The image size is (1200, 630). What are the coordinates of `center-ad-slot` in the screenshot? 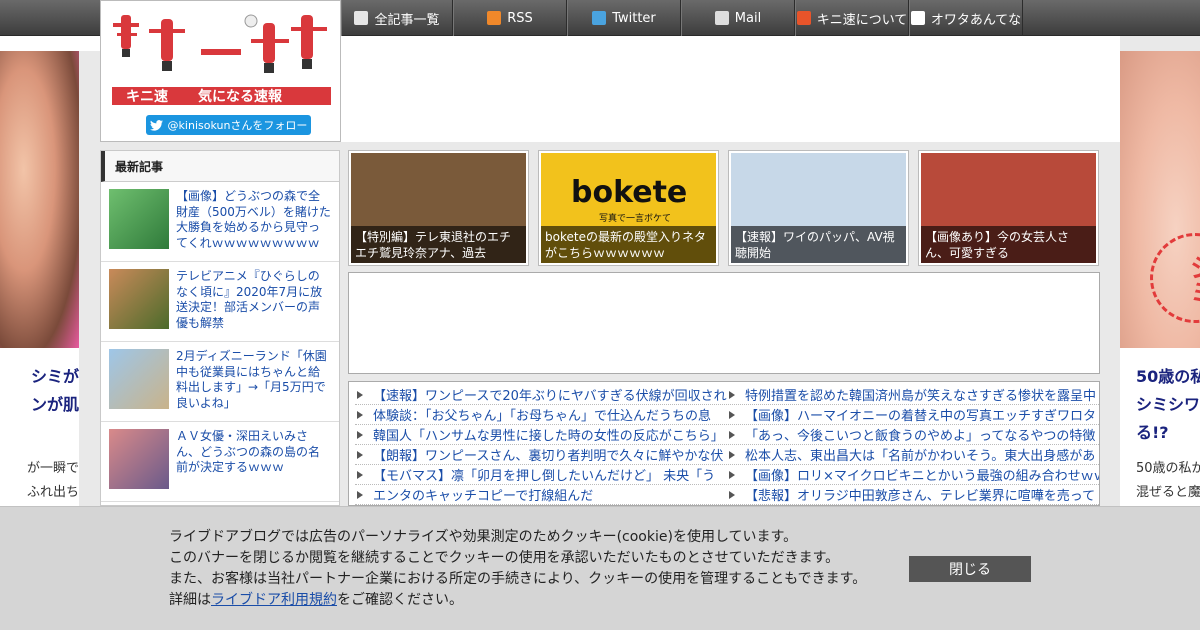 It's located at (724, 323).